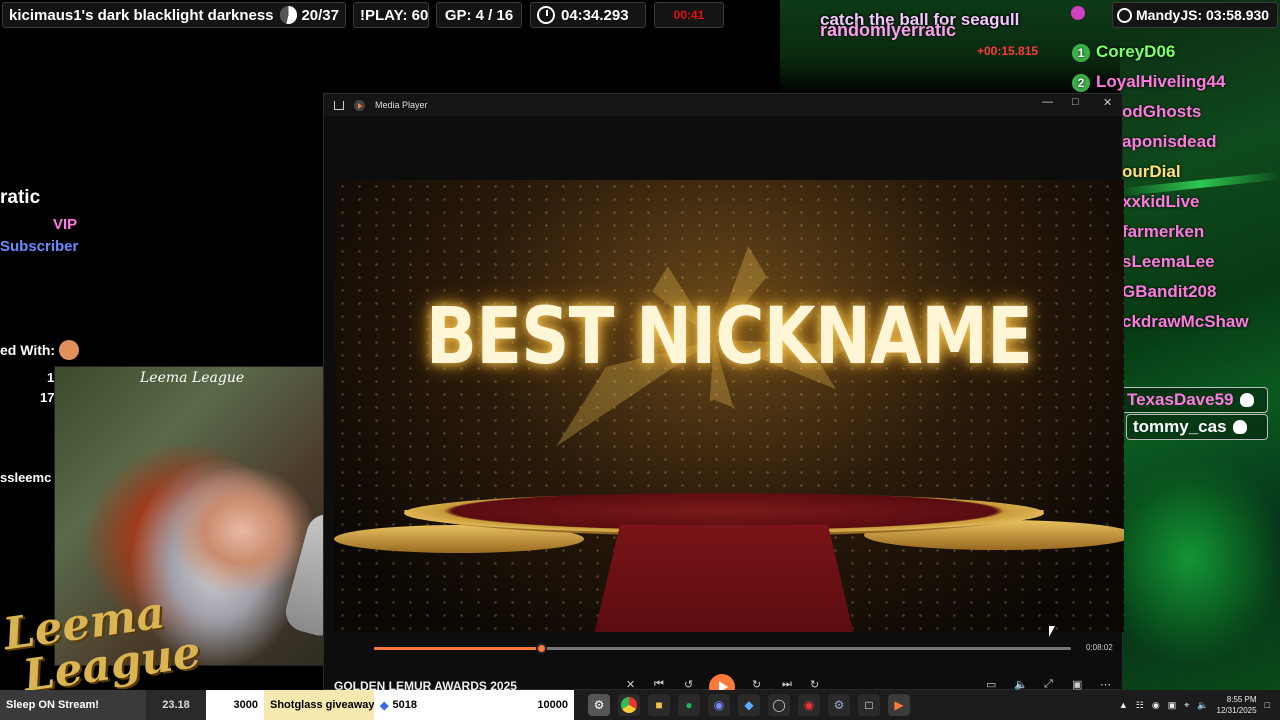  I want to click on sleep-label: Sleep ON Stream!, so click(52, 705).